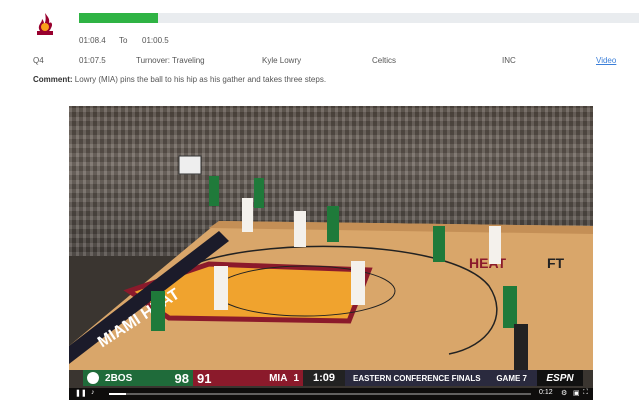 The width and height of the screenshot is (640, 412). Describe the element at coordinates (296, 378) in the screenshot. I see `home-seed: 1` at that location.